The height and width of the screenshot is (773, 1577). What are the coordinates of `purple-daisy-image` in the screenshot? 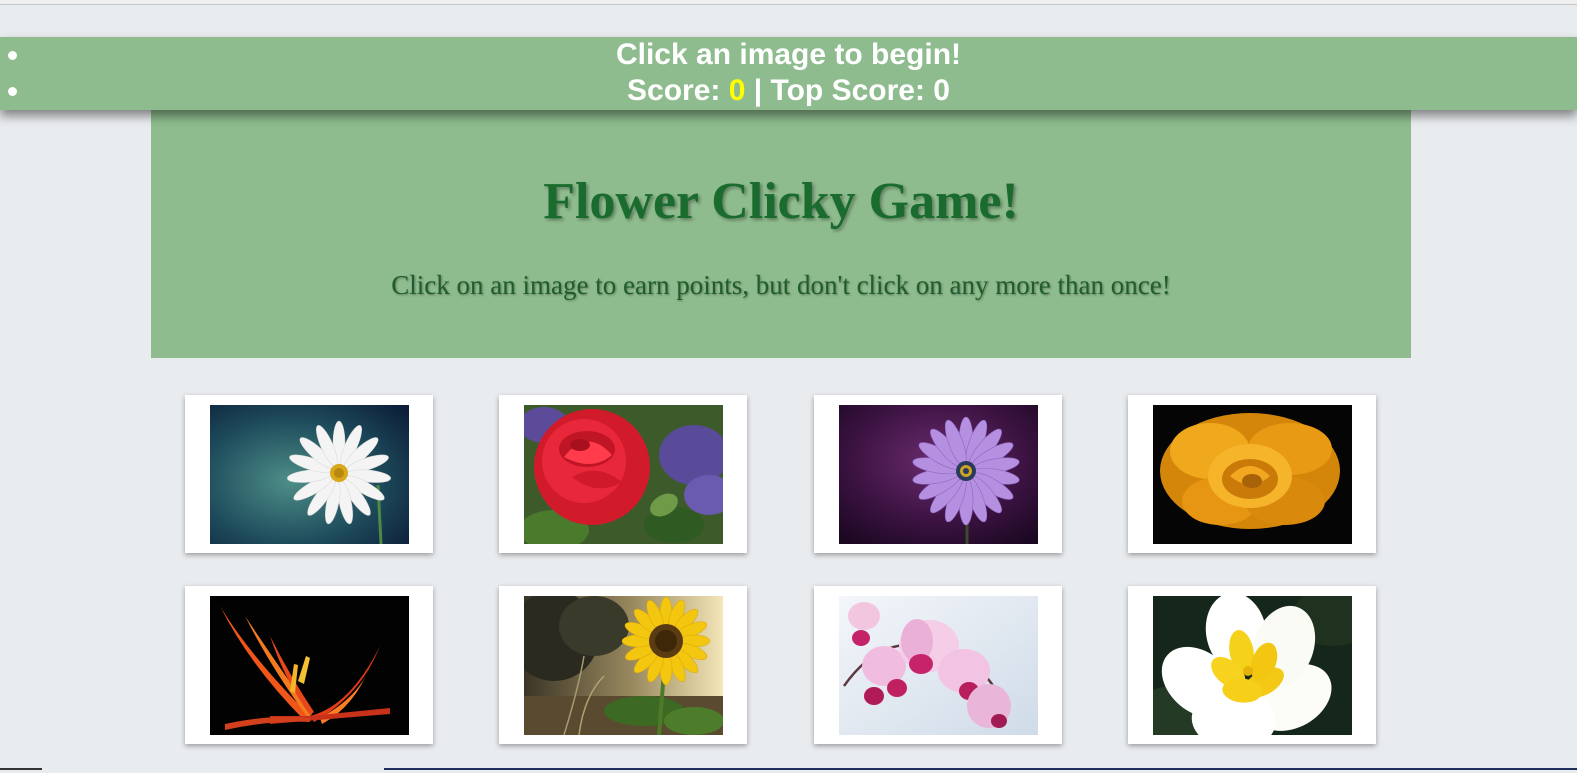 It's located at (938, 474).